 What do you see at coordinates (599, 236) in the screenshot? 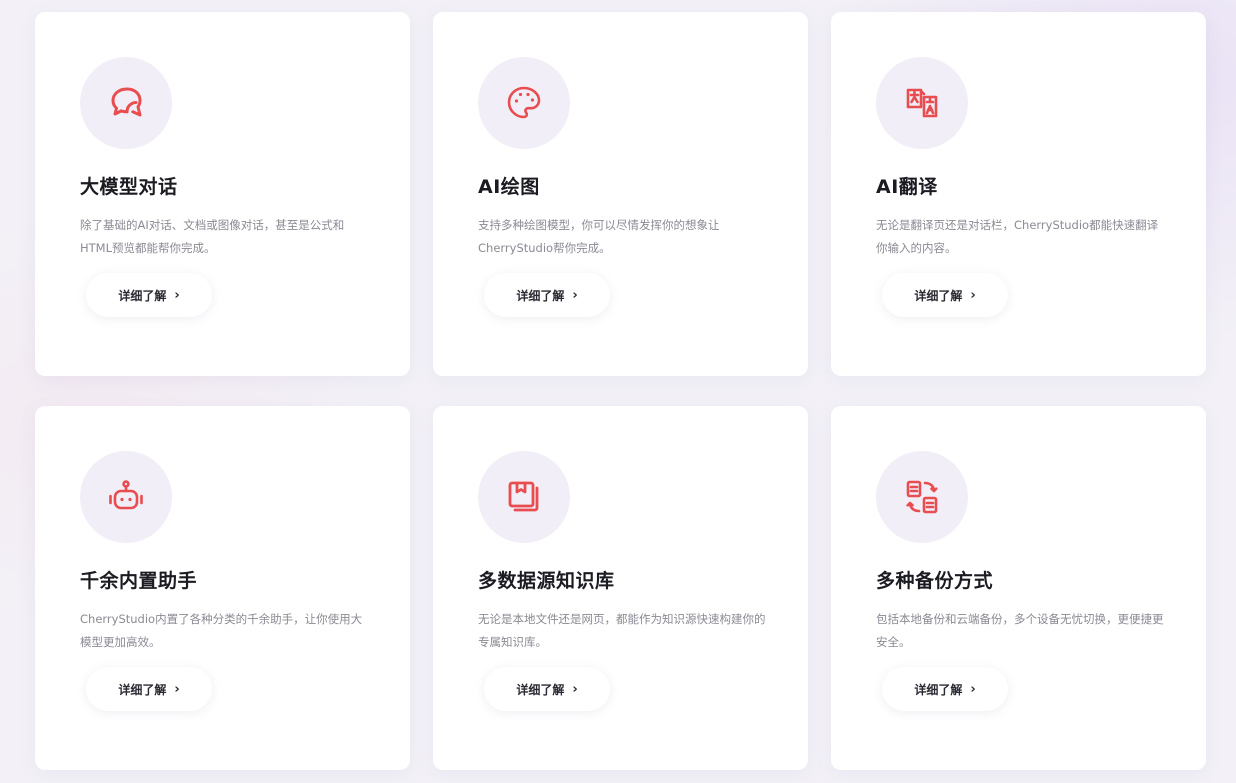
I see `card-description: 支持多种绘图模型，你可以尽情发挥你的想象让CherryStudio帮你完成。` at bounding box center [599, 236].